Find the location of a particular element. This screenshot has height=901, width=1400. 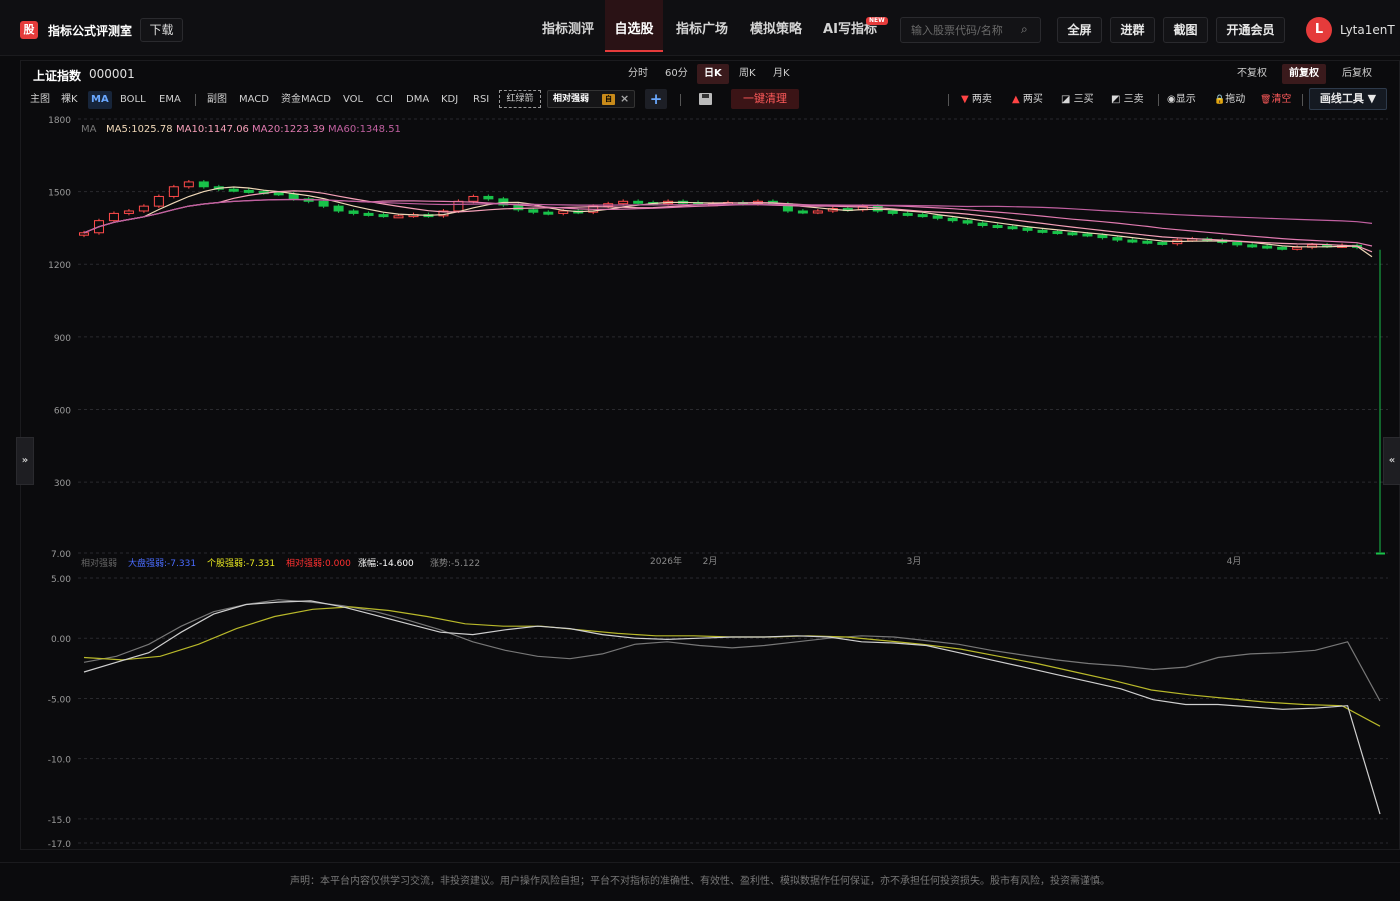

y-tick-label: -15.0 is located at coordinates (60, 821).